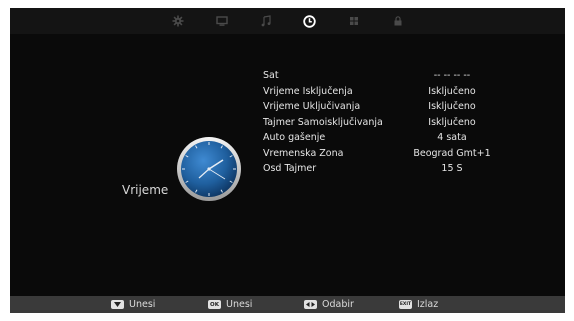  I want to click on hint-select: Odabir, so click(329, 304).